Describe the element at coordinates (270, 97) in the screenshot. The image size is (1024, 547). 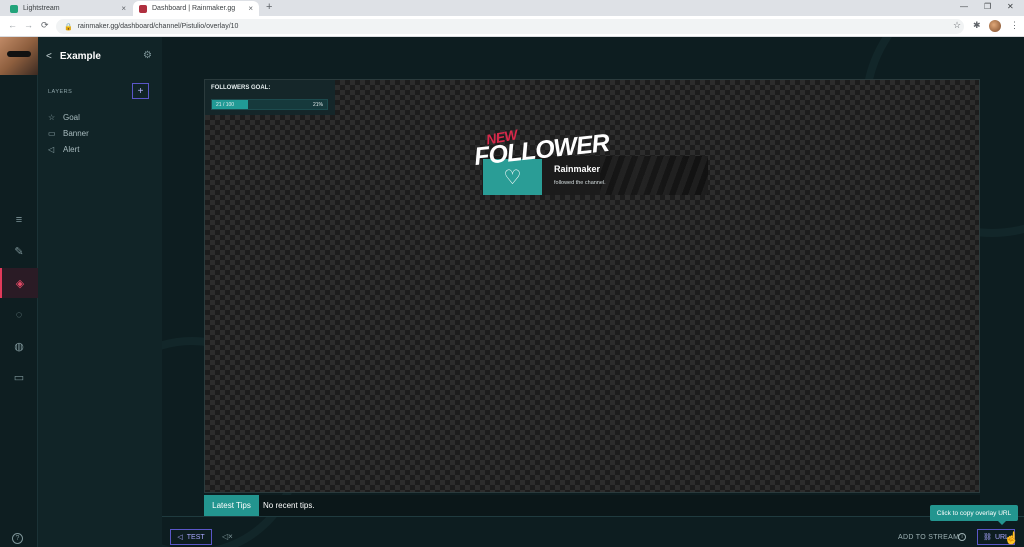
I see `followers-goal-widget: FOLLOWERS GOAL: 21 / 100 21%` at that location.